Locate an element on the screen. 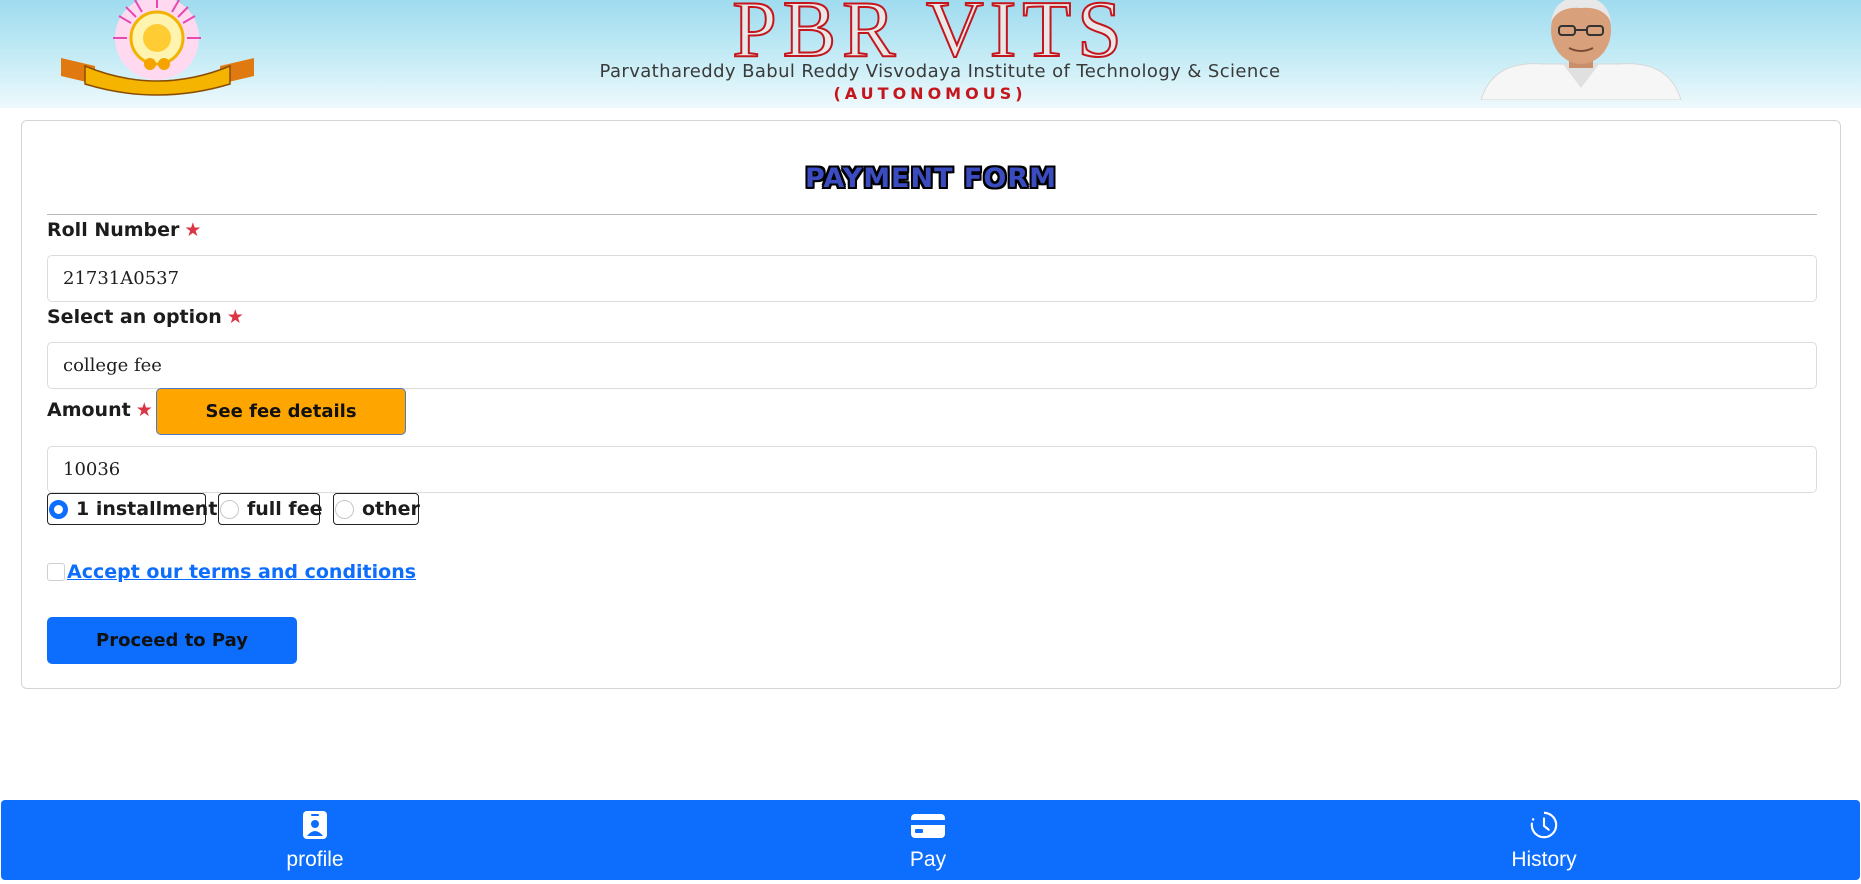 This screenshot has width=1861, height=884. amount-label: Amount ★ is located at coordinates (100, 410).